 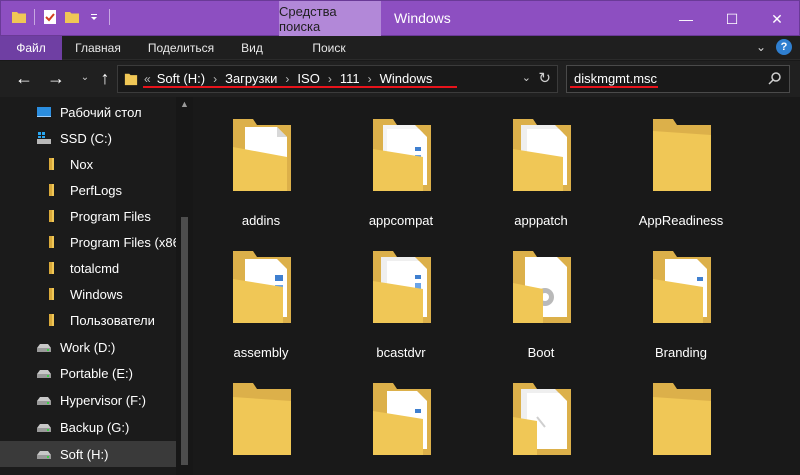 What do you see at coordinates (761, 47) in the screenshot?
I see `chevron-down-icon: ⌄` at bounding box center [761, 47].